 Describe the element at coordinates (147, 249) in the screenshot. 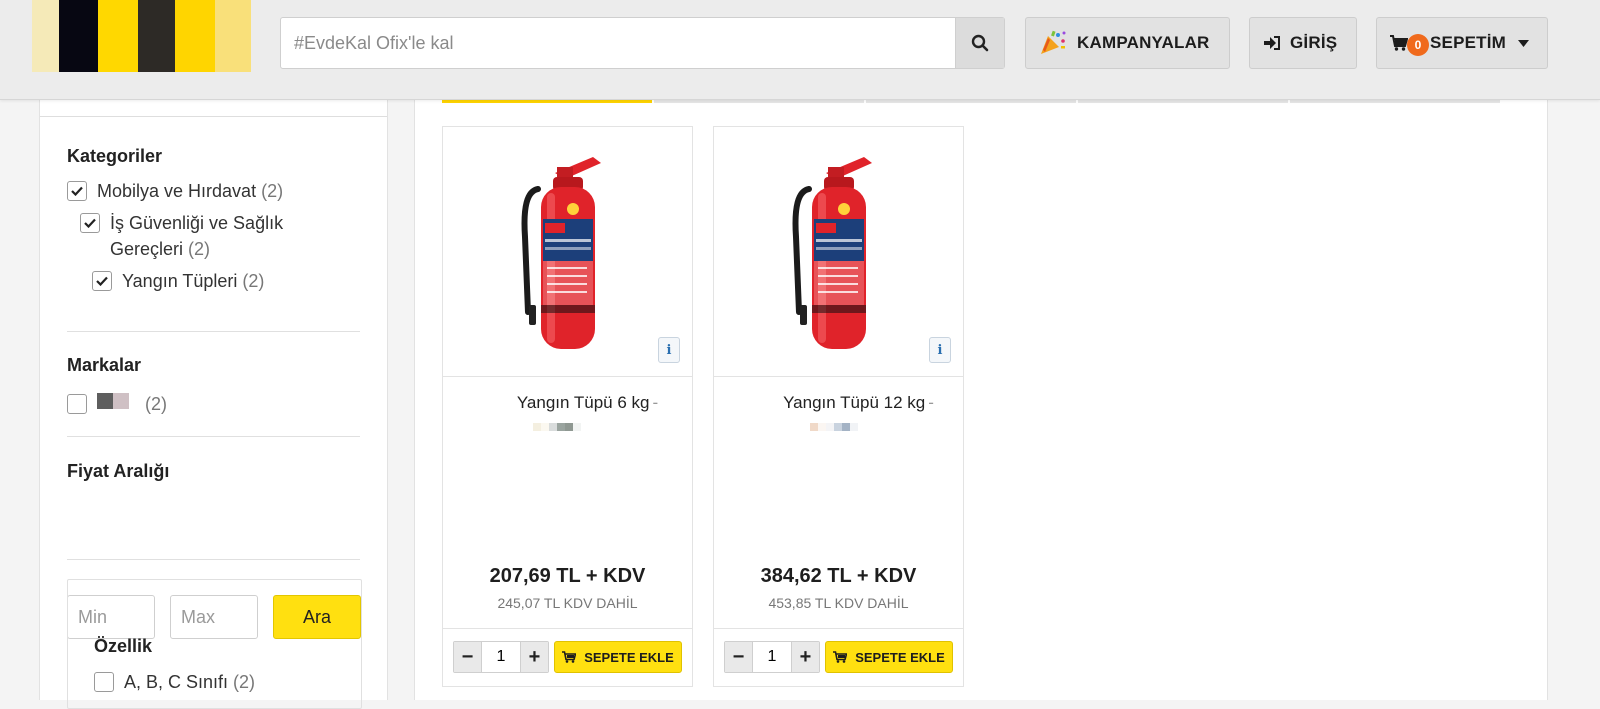

I see `category-label-line2: Gereçleri` at that location.